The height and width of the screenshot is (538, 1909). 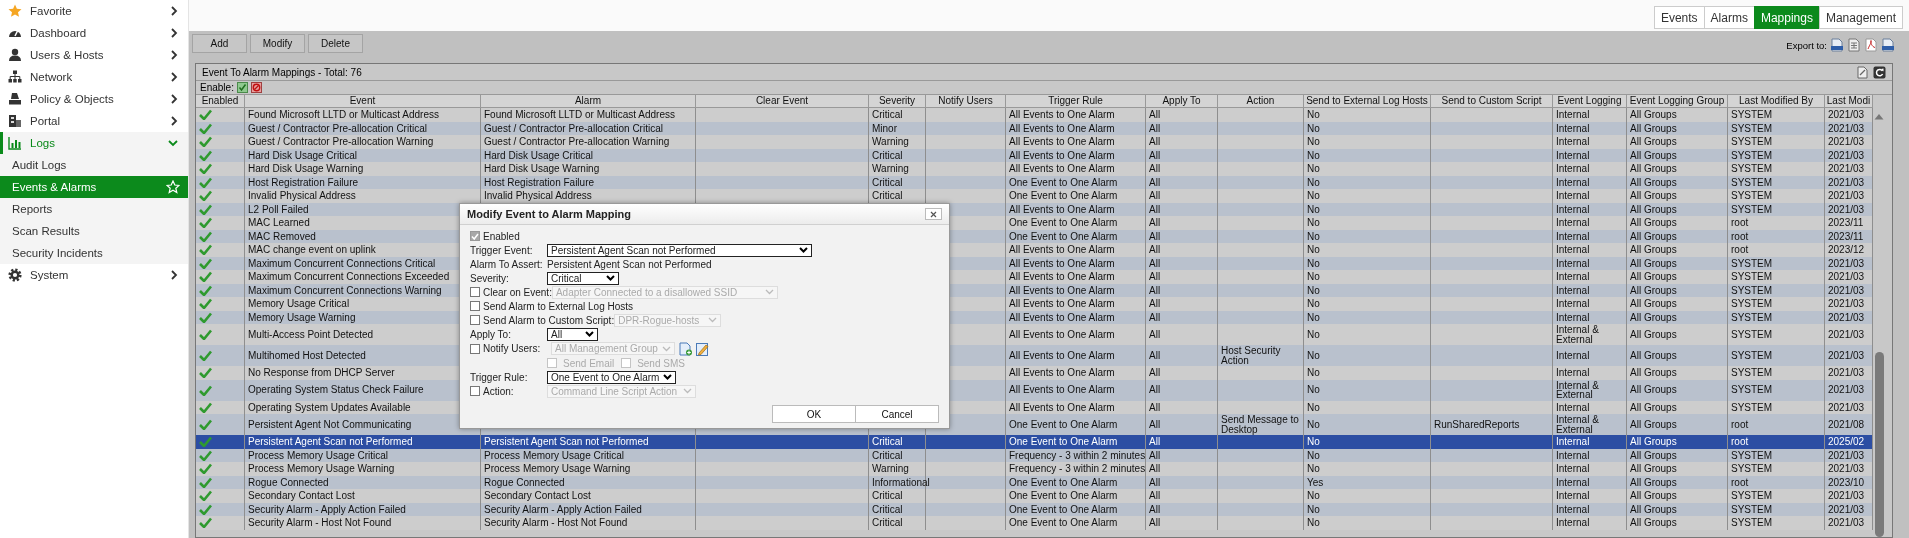 I want to click on dialog-button: OK, so click(x=814, y=414).